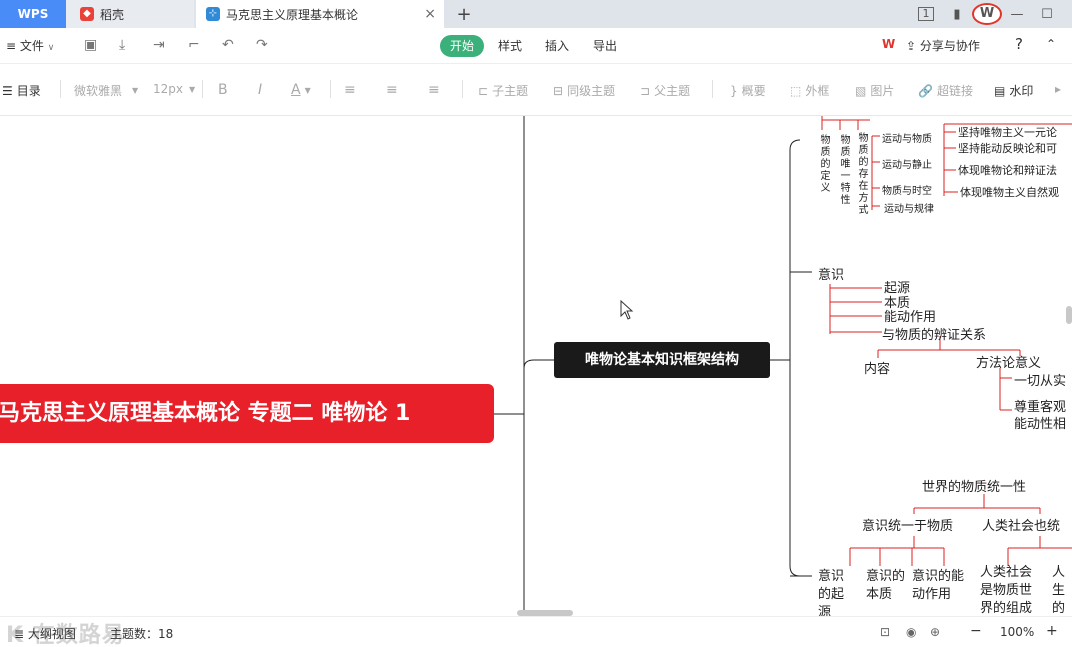 The width and height of the screenshot is (1072, 647). I want to click on save-icon: ▣, so click(90, 45).